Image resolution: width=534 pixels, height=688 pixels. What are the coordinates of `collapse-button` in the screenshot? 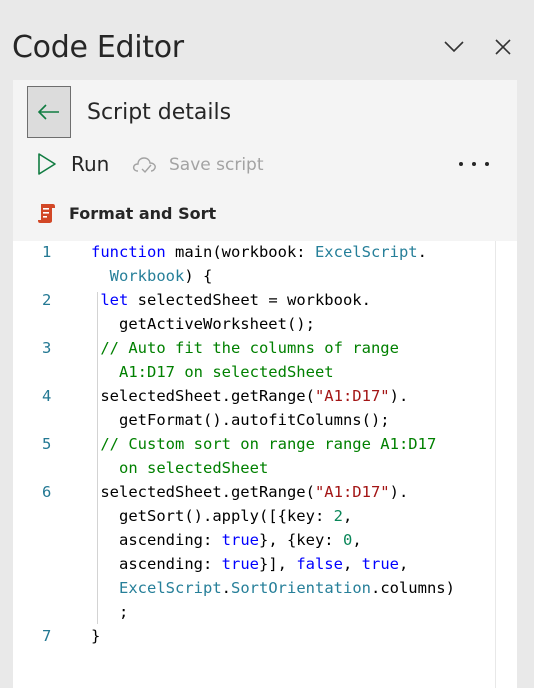 It's located at (454, 47).